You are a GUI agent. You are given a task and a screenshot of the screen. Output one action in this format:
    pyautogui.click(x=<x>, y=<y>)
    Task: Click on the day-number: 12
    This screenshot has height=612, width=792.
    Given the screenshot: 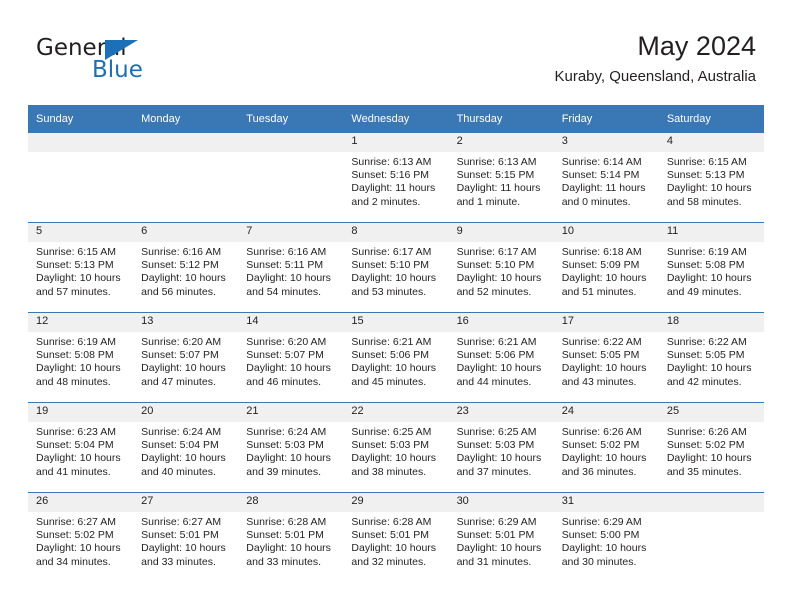 What is the action you would take?
    pyautogui.click(x=81, y=322)
    